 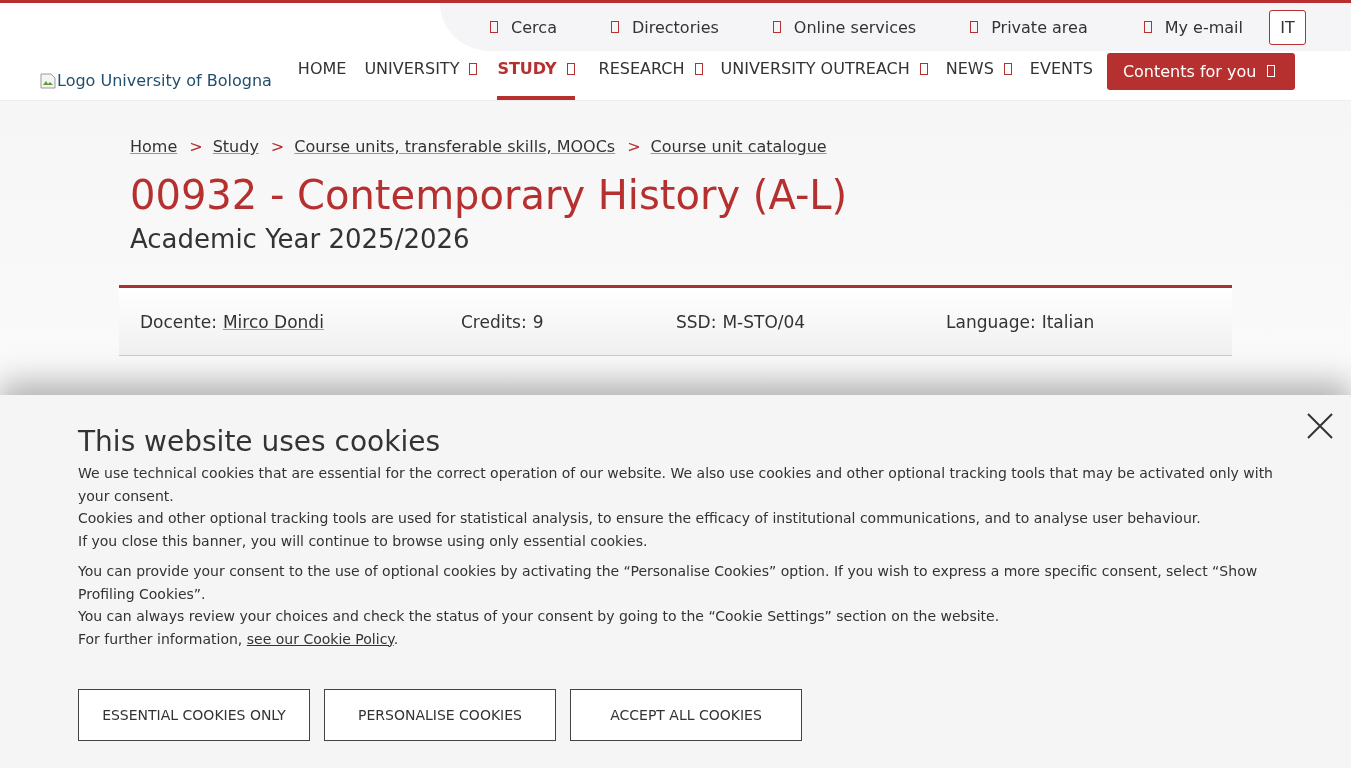 What do you see at coordinates (1029, 27) in the screenshot?
I see `utility-link: Private area` at bounding box center [1029, 27].